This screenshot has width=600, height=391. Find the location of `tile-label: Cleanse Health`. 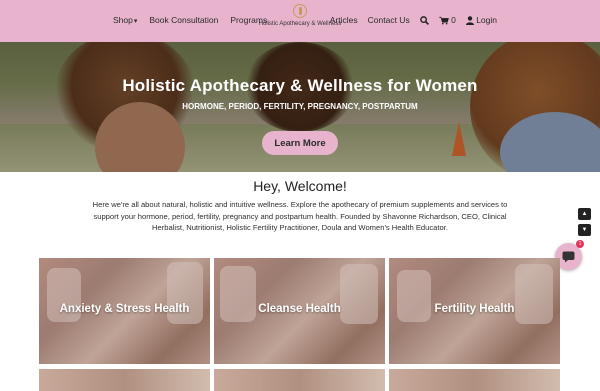

tile-label: Cleanse Health is located at coordinates (299, 309).